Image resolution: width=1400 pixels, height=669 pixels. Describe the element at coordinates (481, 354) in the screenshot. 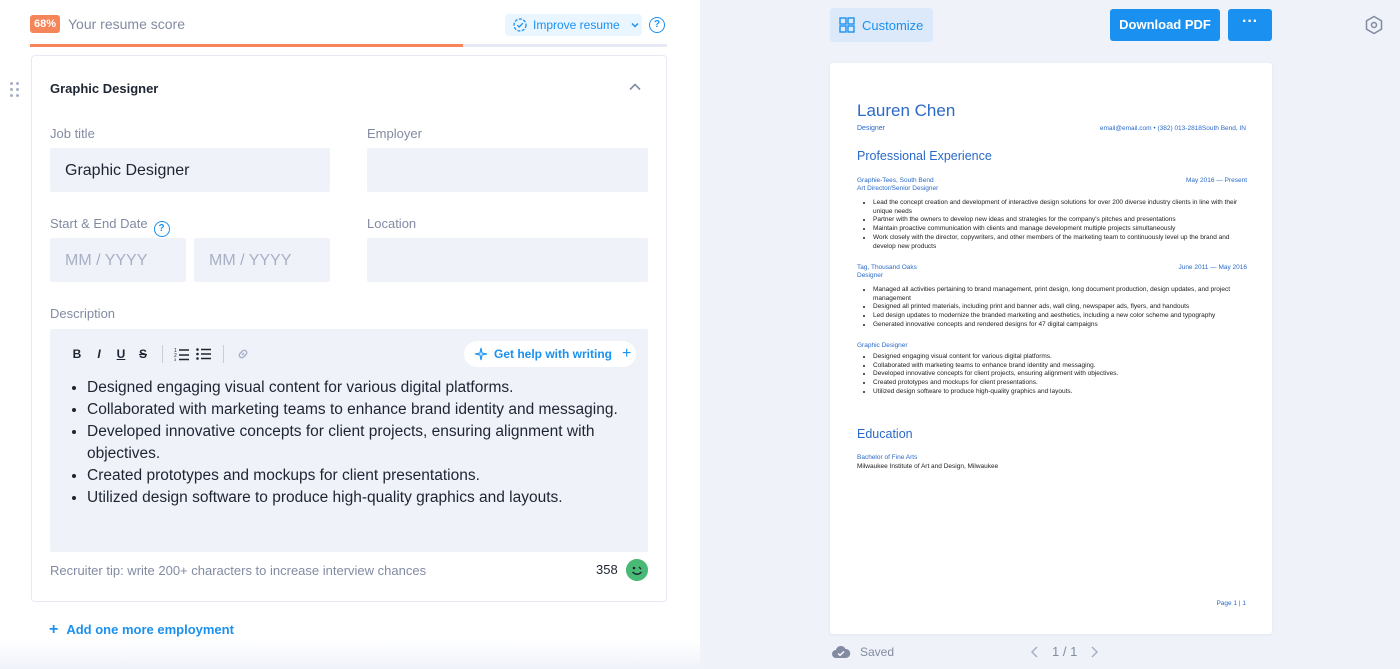

I see `sparkle-icon` at that location.